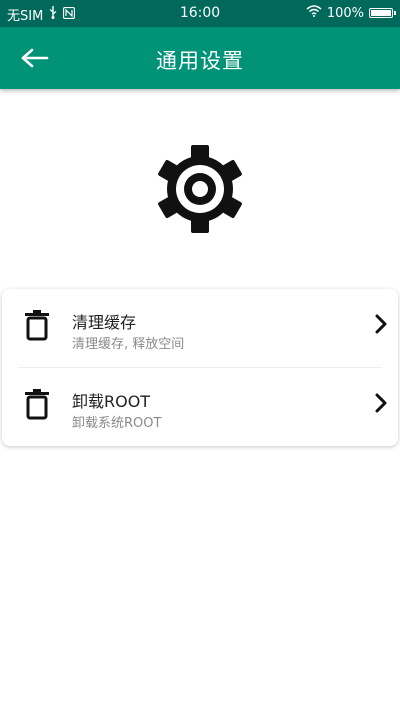  I want to click on status-bar: 无SIM 16:00 100%, so click(200, 13).